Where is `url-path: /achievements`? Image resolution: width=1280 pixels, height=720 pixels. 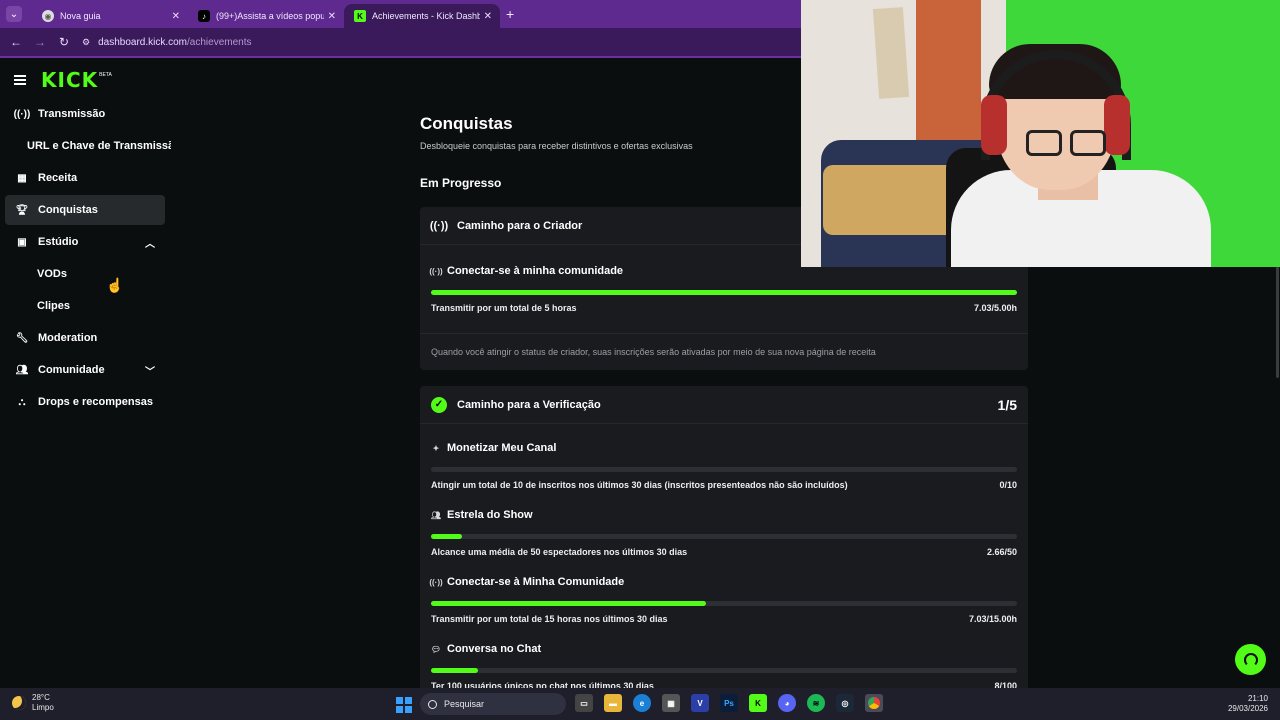
url-path: /achievements is located at coordinates (219, 42).